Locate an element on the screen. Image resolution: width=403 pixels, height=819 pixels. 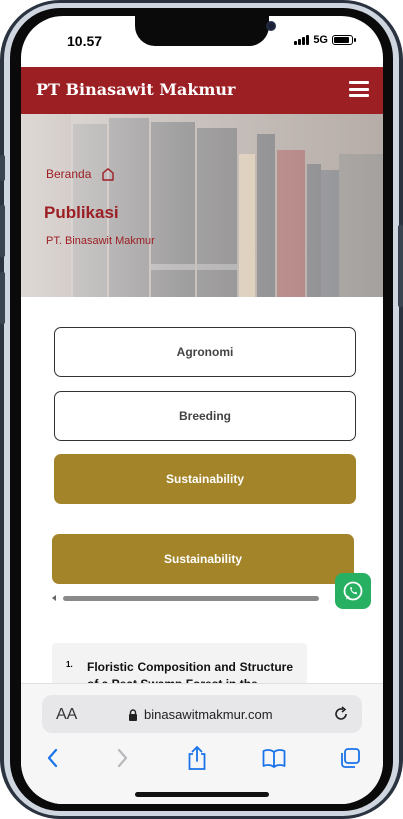
reload-icon is located at coordinates (341, 714).